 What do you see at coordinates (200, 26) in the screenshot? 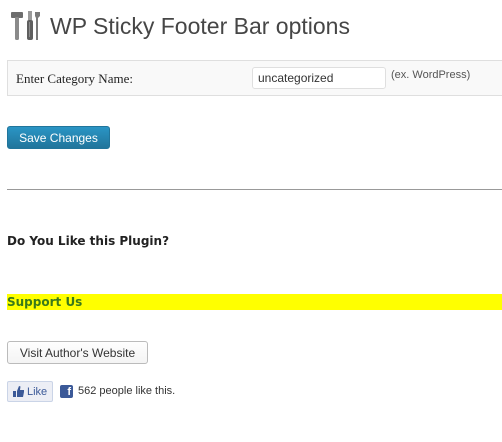
I see `page-title: WP Sticky Footer Bar options` at bounding box center [200, 26].